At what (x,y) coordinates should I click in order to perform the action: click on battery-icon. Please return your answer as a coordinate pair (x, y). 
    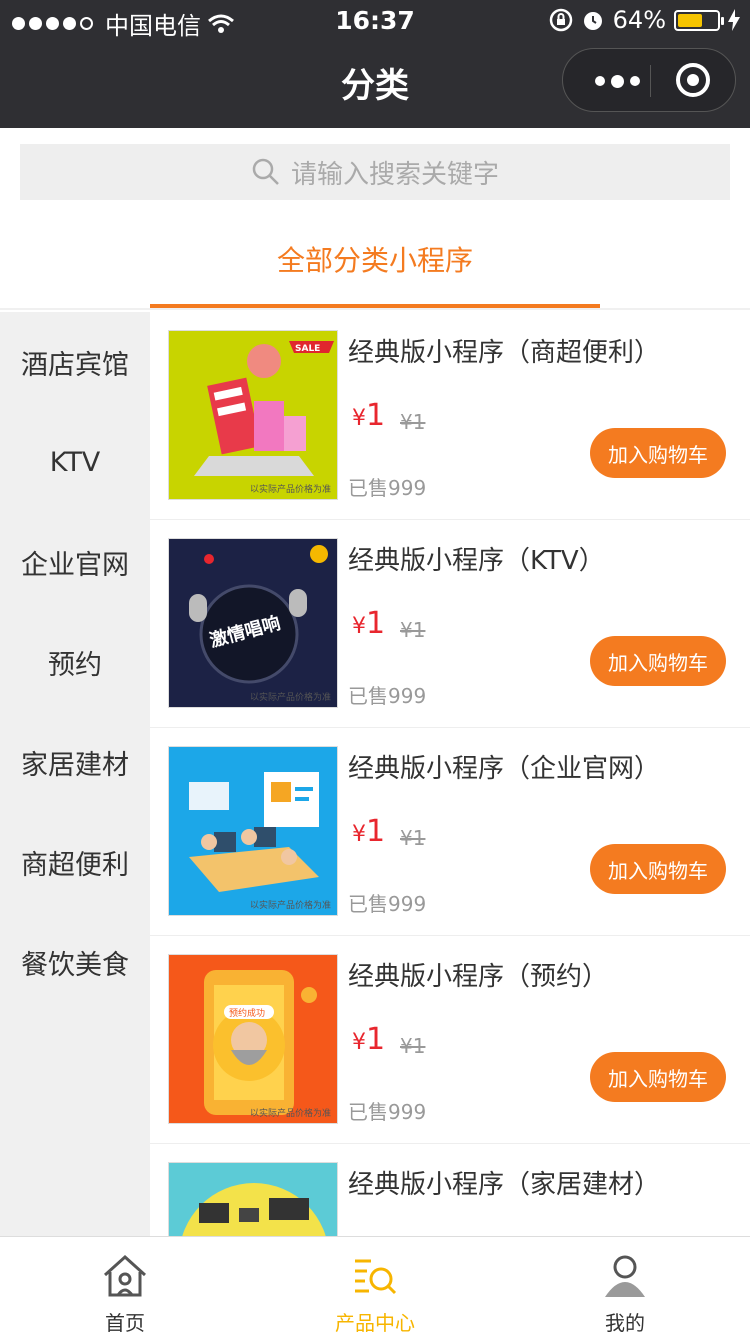
    Looking at the image, I should click on (699, 20).